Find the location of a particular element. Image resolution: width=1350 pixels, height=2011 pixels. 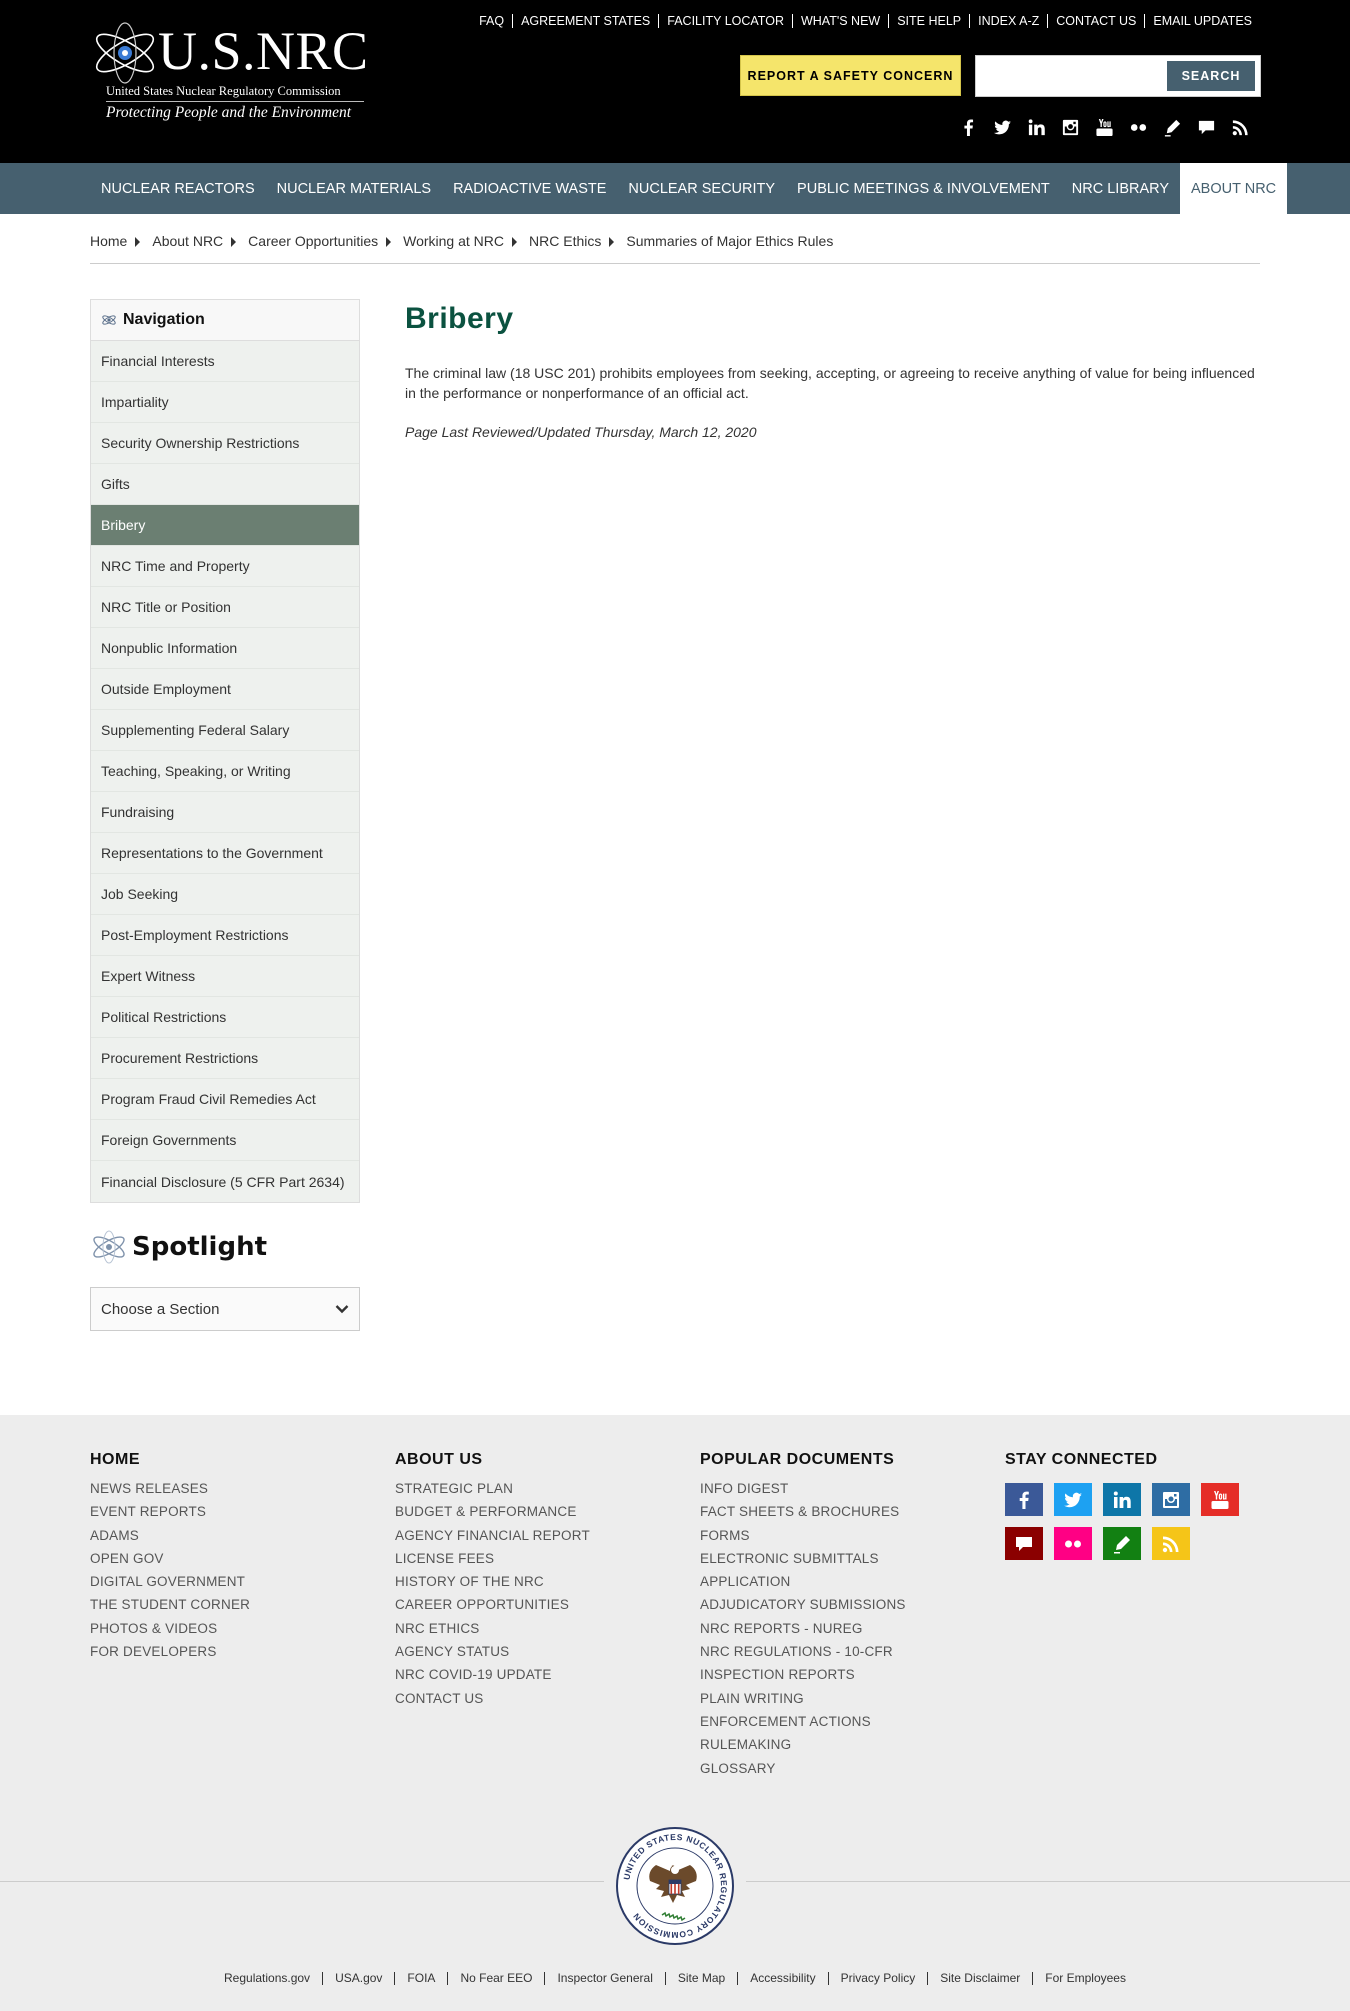

footer-link: PLAIN WRITING is located at coordinates (803, 1698).